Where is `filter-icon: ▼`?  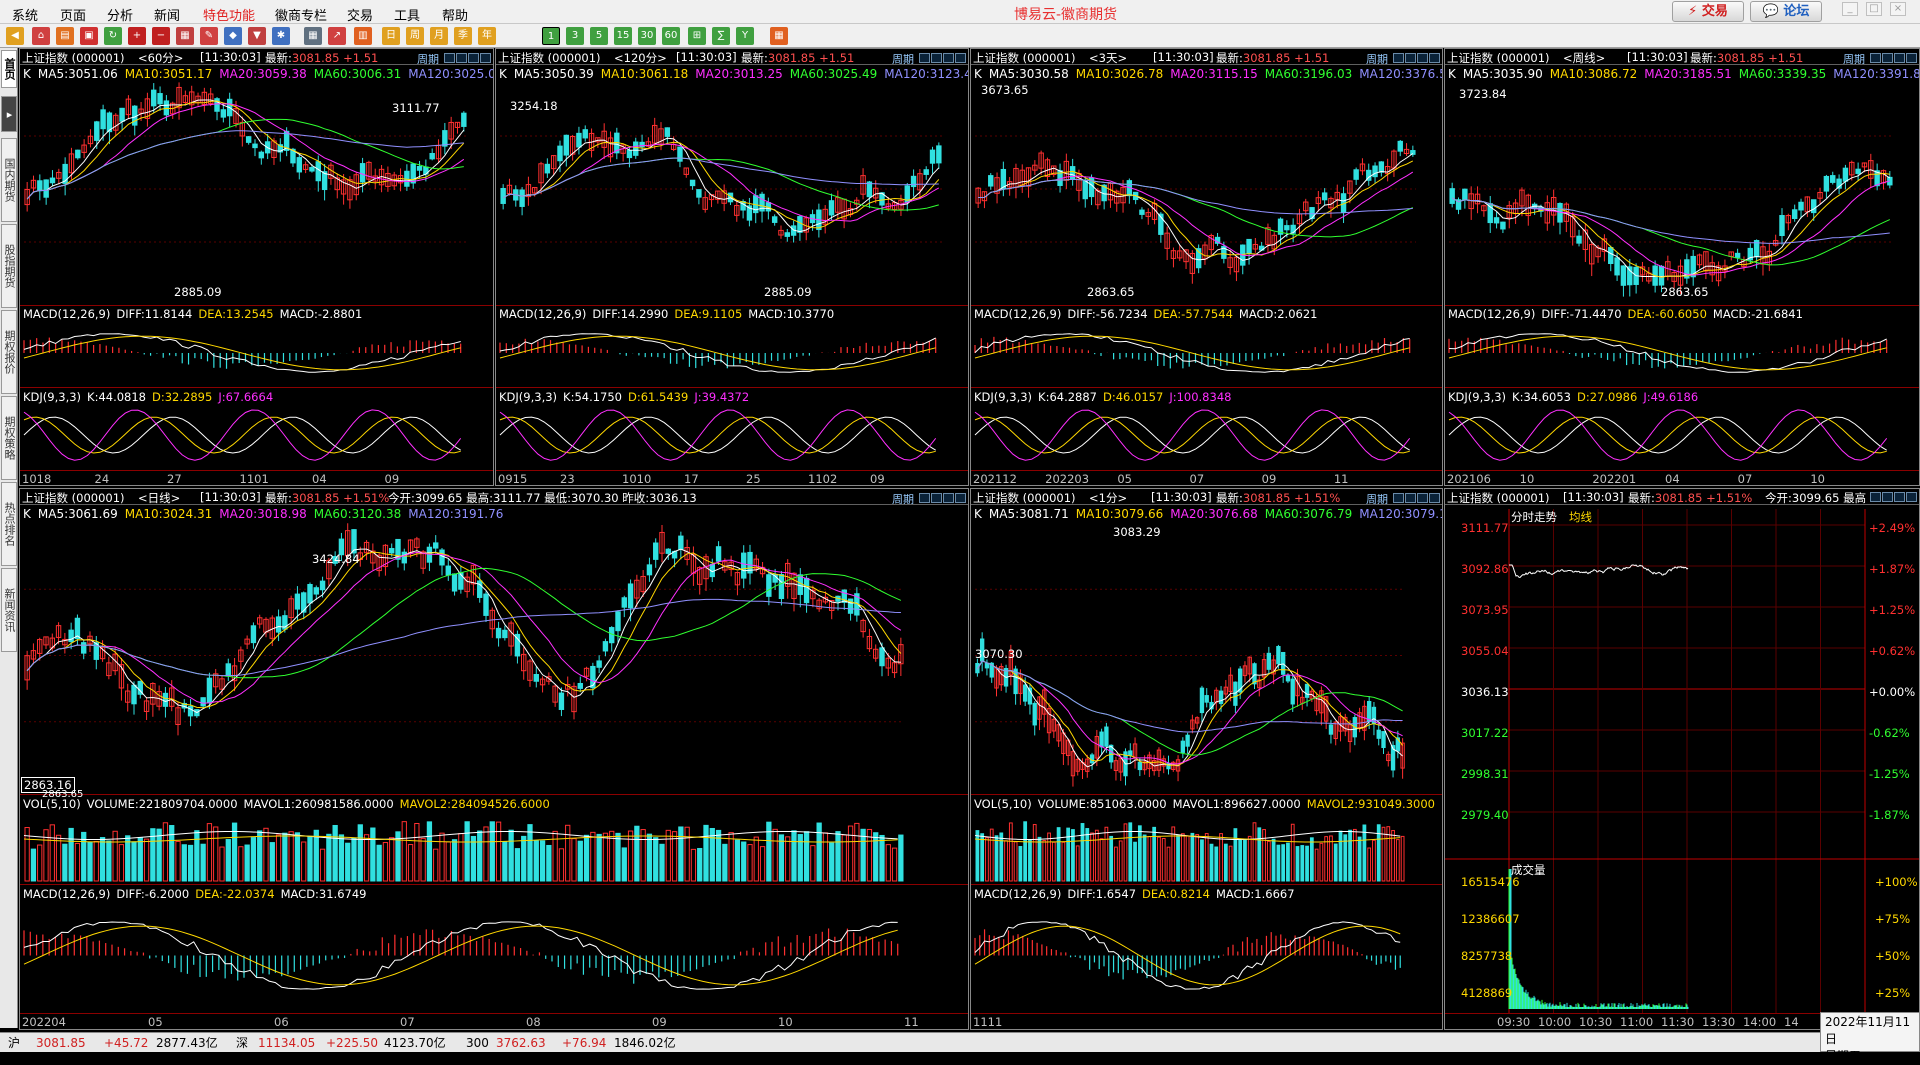 filter-icon: ▼ is located at coordinates (257, 36).